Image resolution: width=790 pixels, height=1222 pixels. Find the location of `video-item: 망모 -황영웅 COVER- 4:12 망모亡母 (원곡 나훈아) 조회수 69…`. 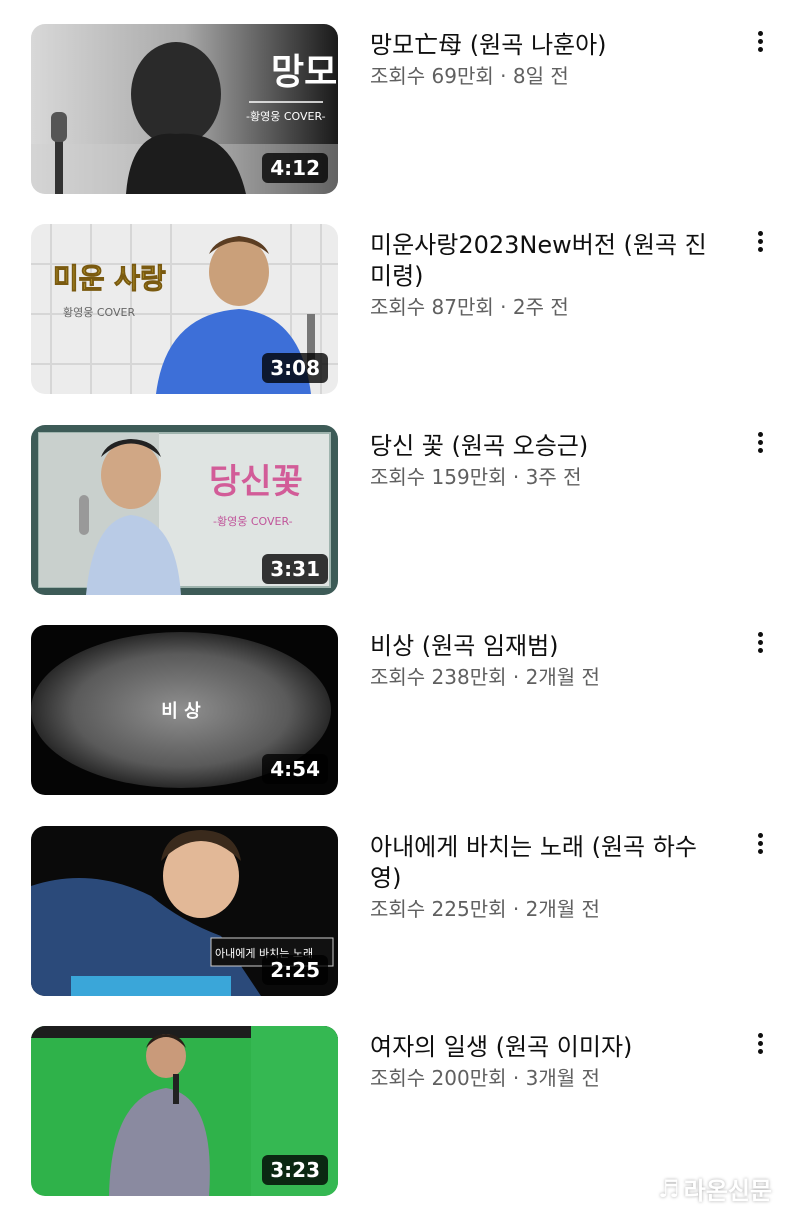

video-item: 망모 -황영웅 COVER- 4:12 망모亡母 (원곡 나훈아) 조회수 69… is located at coordinates (395, 109).